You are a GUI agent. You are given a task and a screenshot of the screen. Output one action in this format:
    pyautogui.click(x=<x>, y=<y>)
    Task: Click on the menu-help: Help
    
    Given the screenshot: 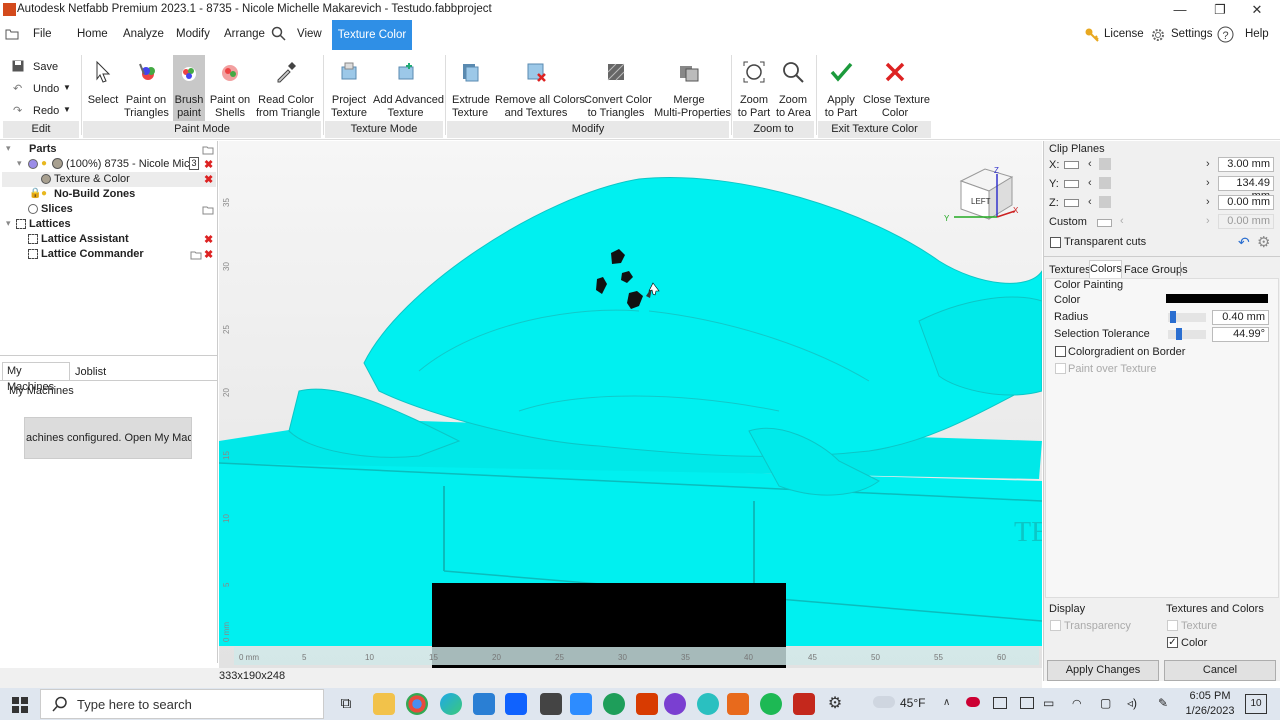 What is the action you would take?
    pyautogui.click(x=1257, y=34)
    